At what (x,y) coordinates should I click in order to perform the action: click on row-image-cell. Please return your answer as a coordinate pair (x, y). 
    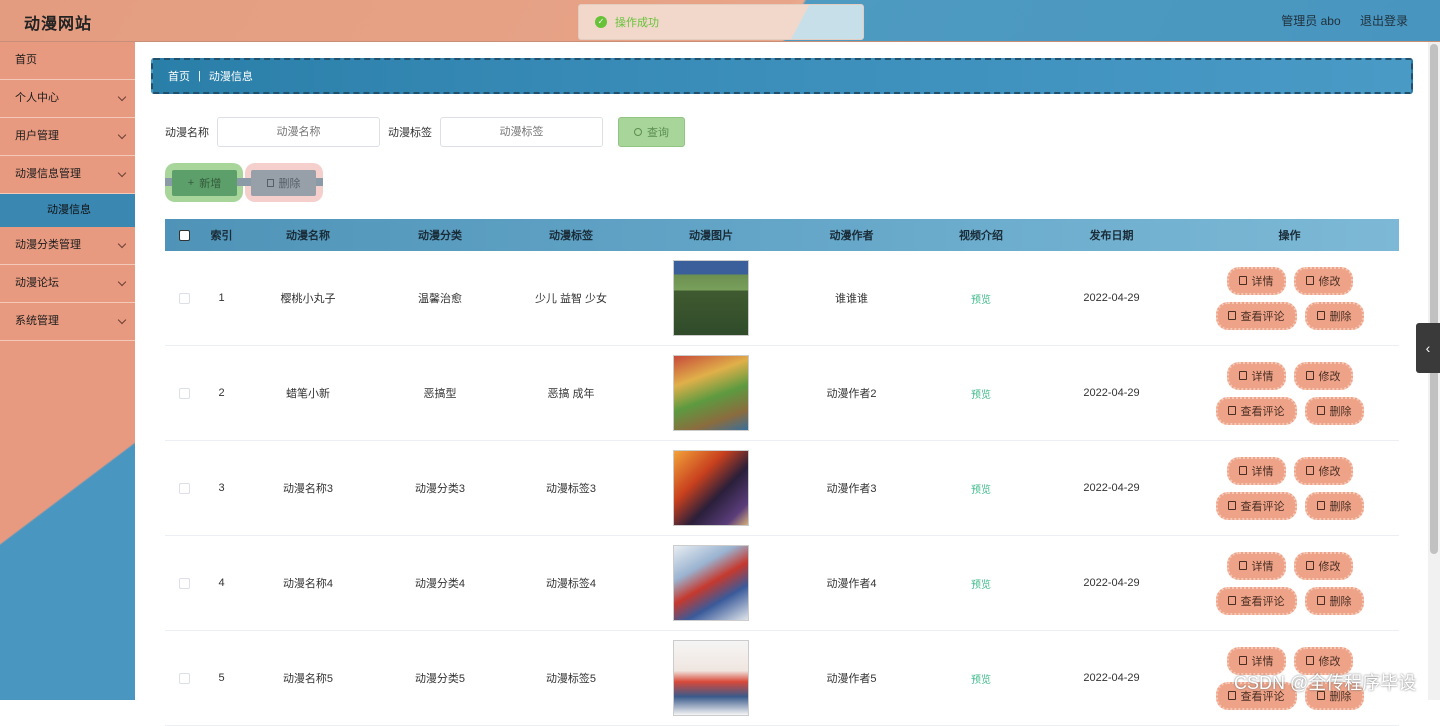
    Looking at the image, I should click on (711, 583).